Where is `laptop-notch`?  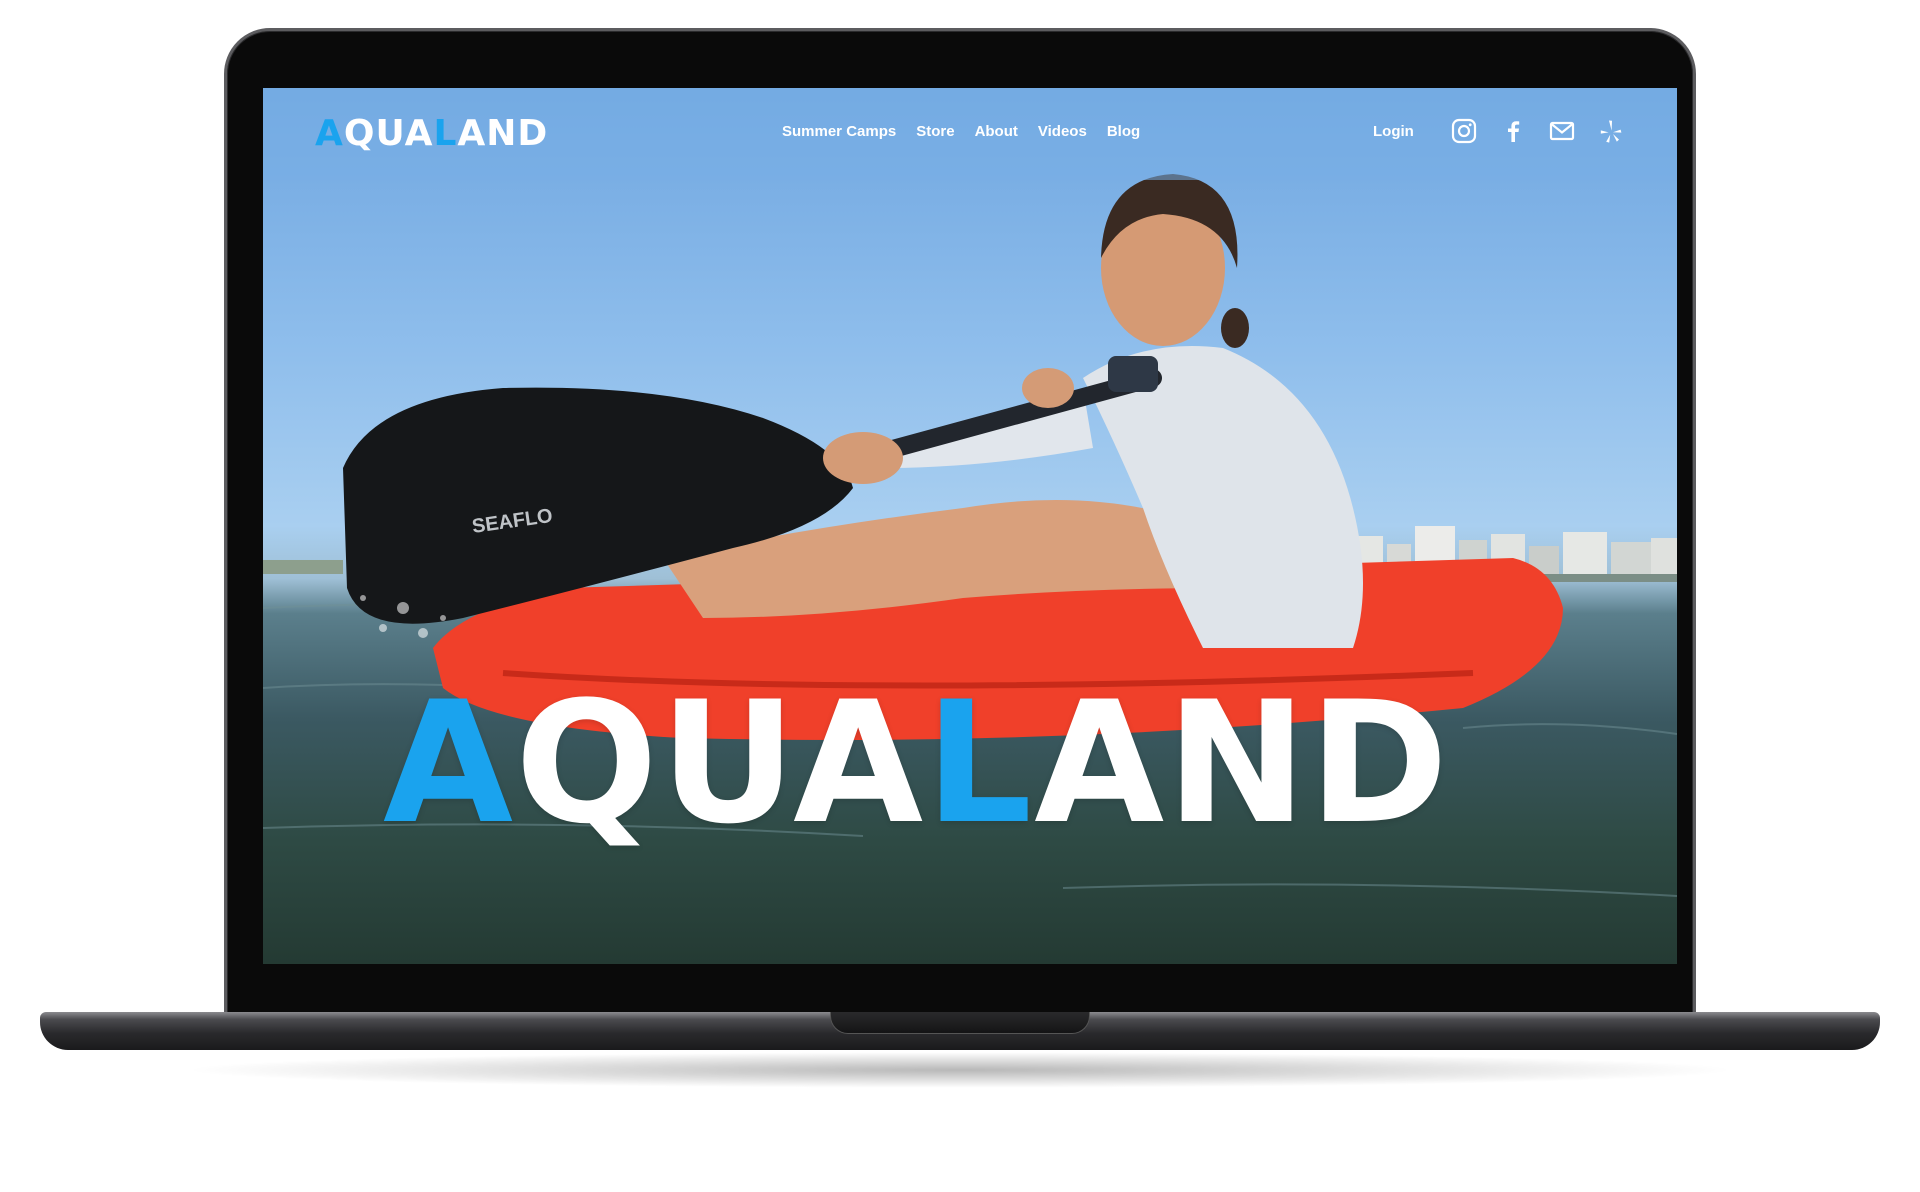 laptop-notch is located at coordinates (960, 1023).